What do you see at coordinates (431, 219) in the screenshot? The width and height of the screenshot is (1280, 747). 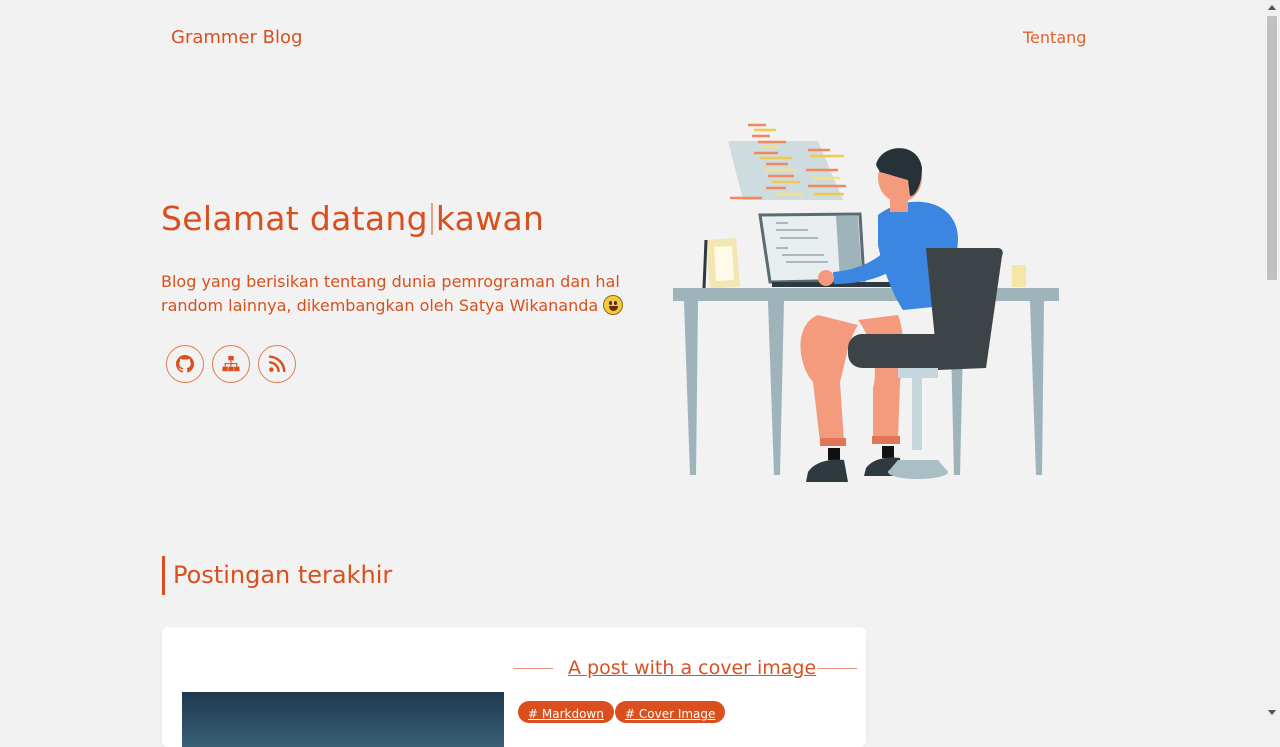 I see `typing-cursor` at bounding box center [431, 219].